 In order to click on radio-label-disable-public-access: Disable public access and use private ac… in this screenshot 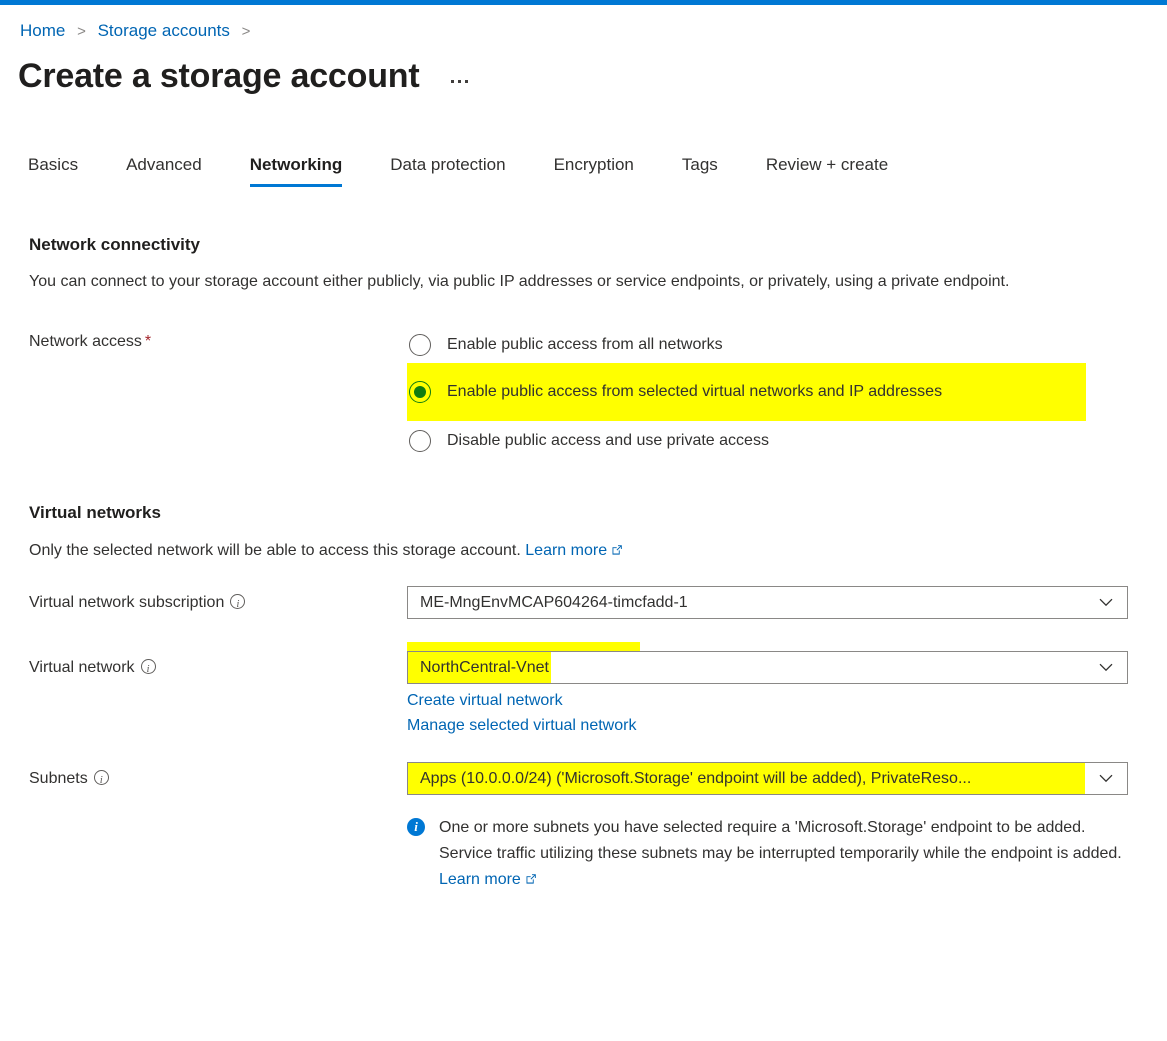, I will do `click(608, 440)`.